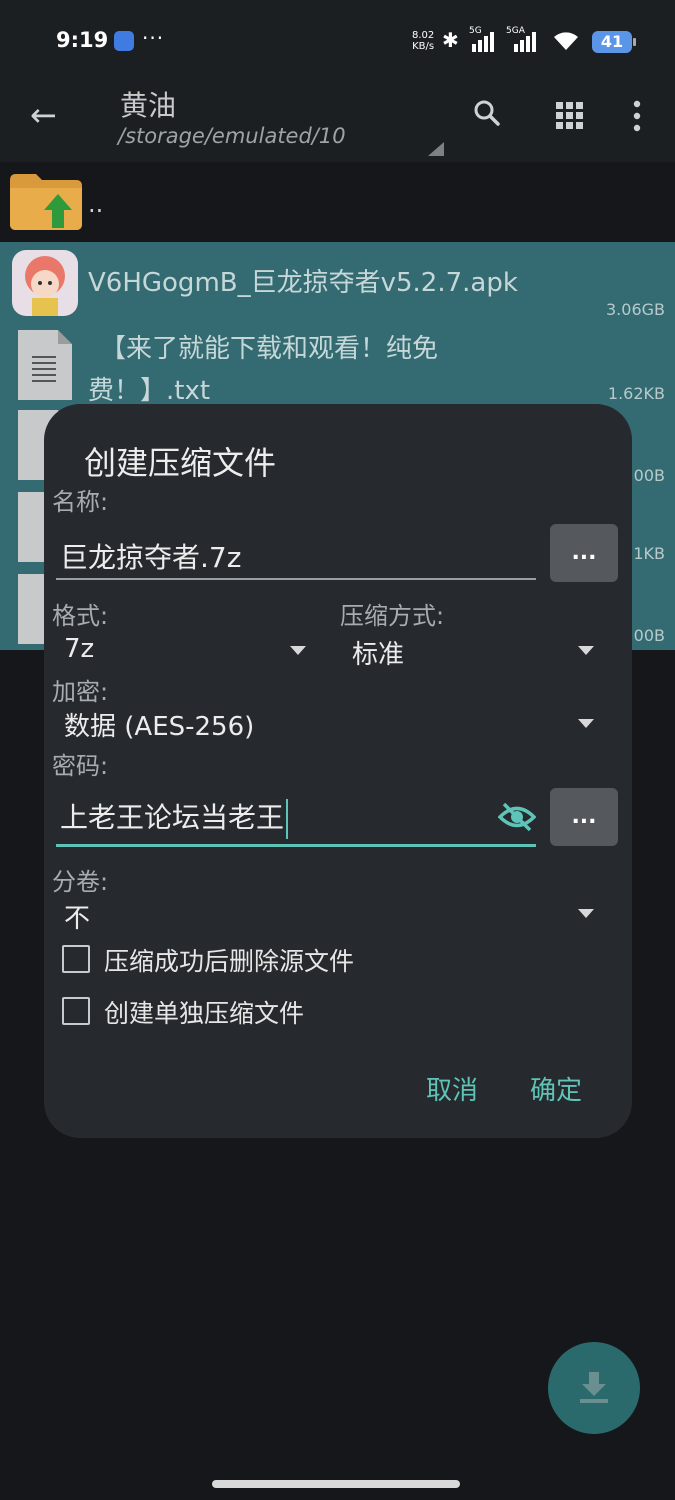  Describe the element at coordinates (124, 41) in the screenshot. I see `app-notification-icon` at that location.